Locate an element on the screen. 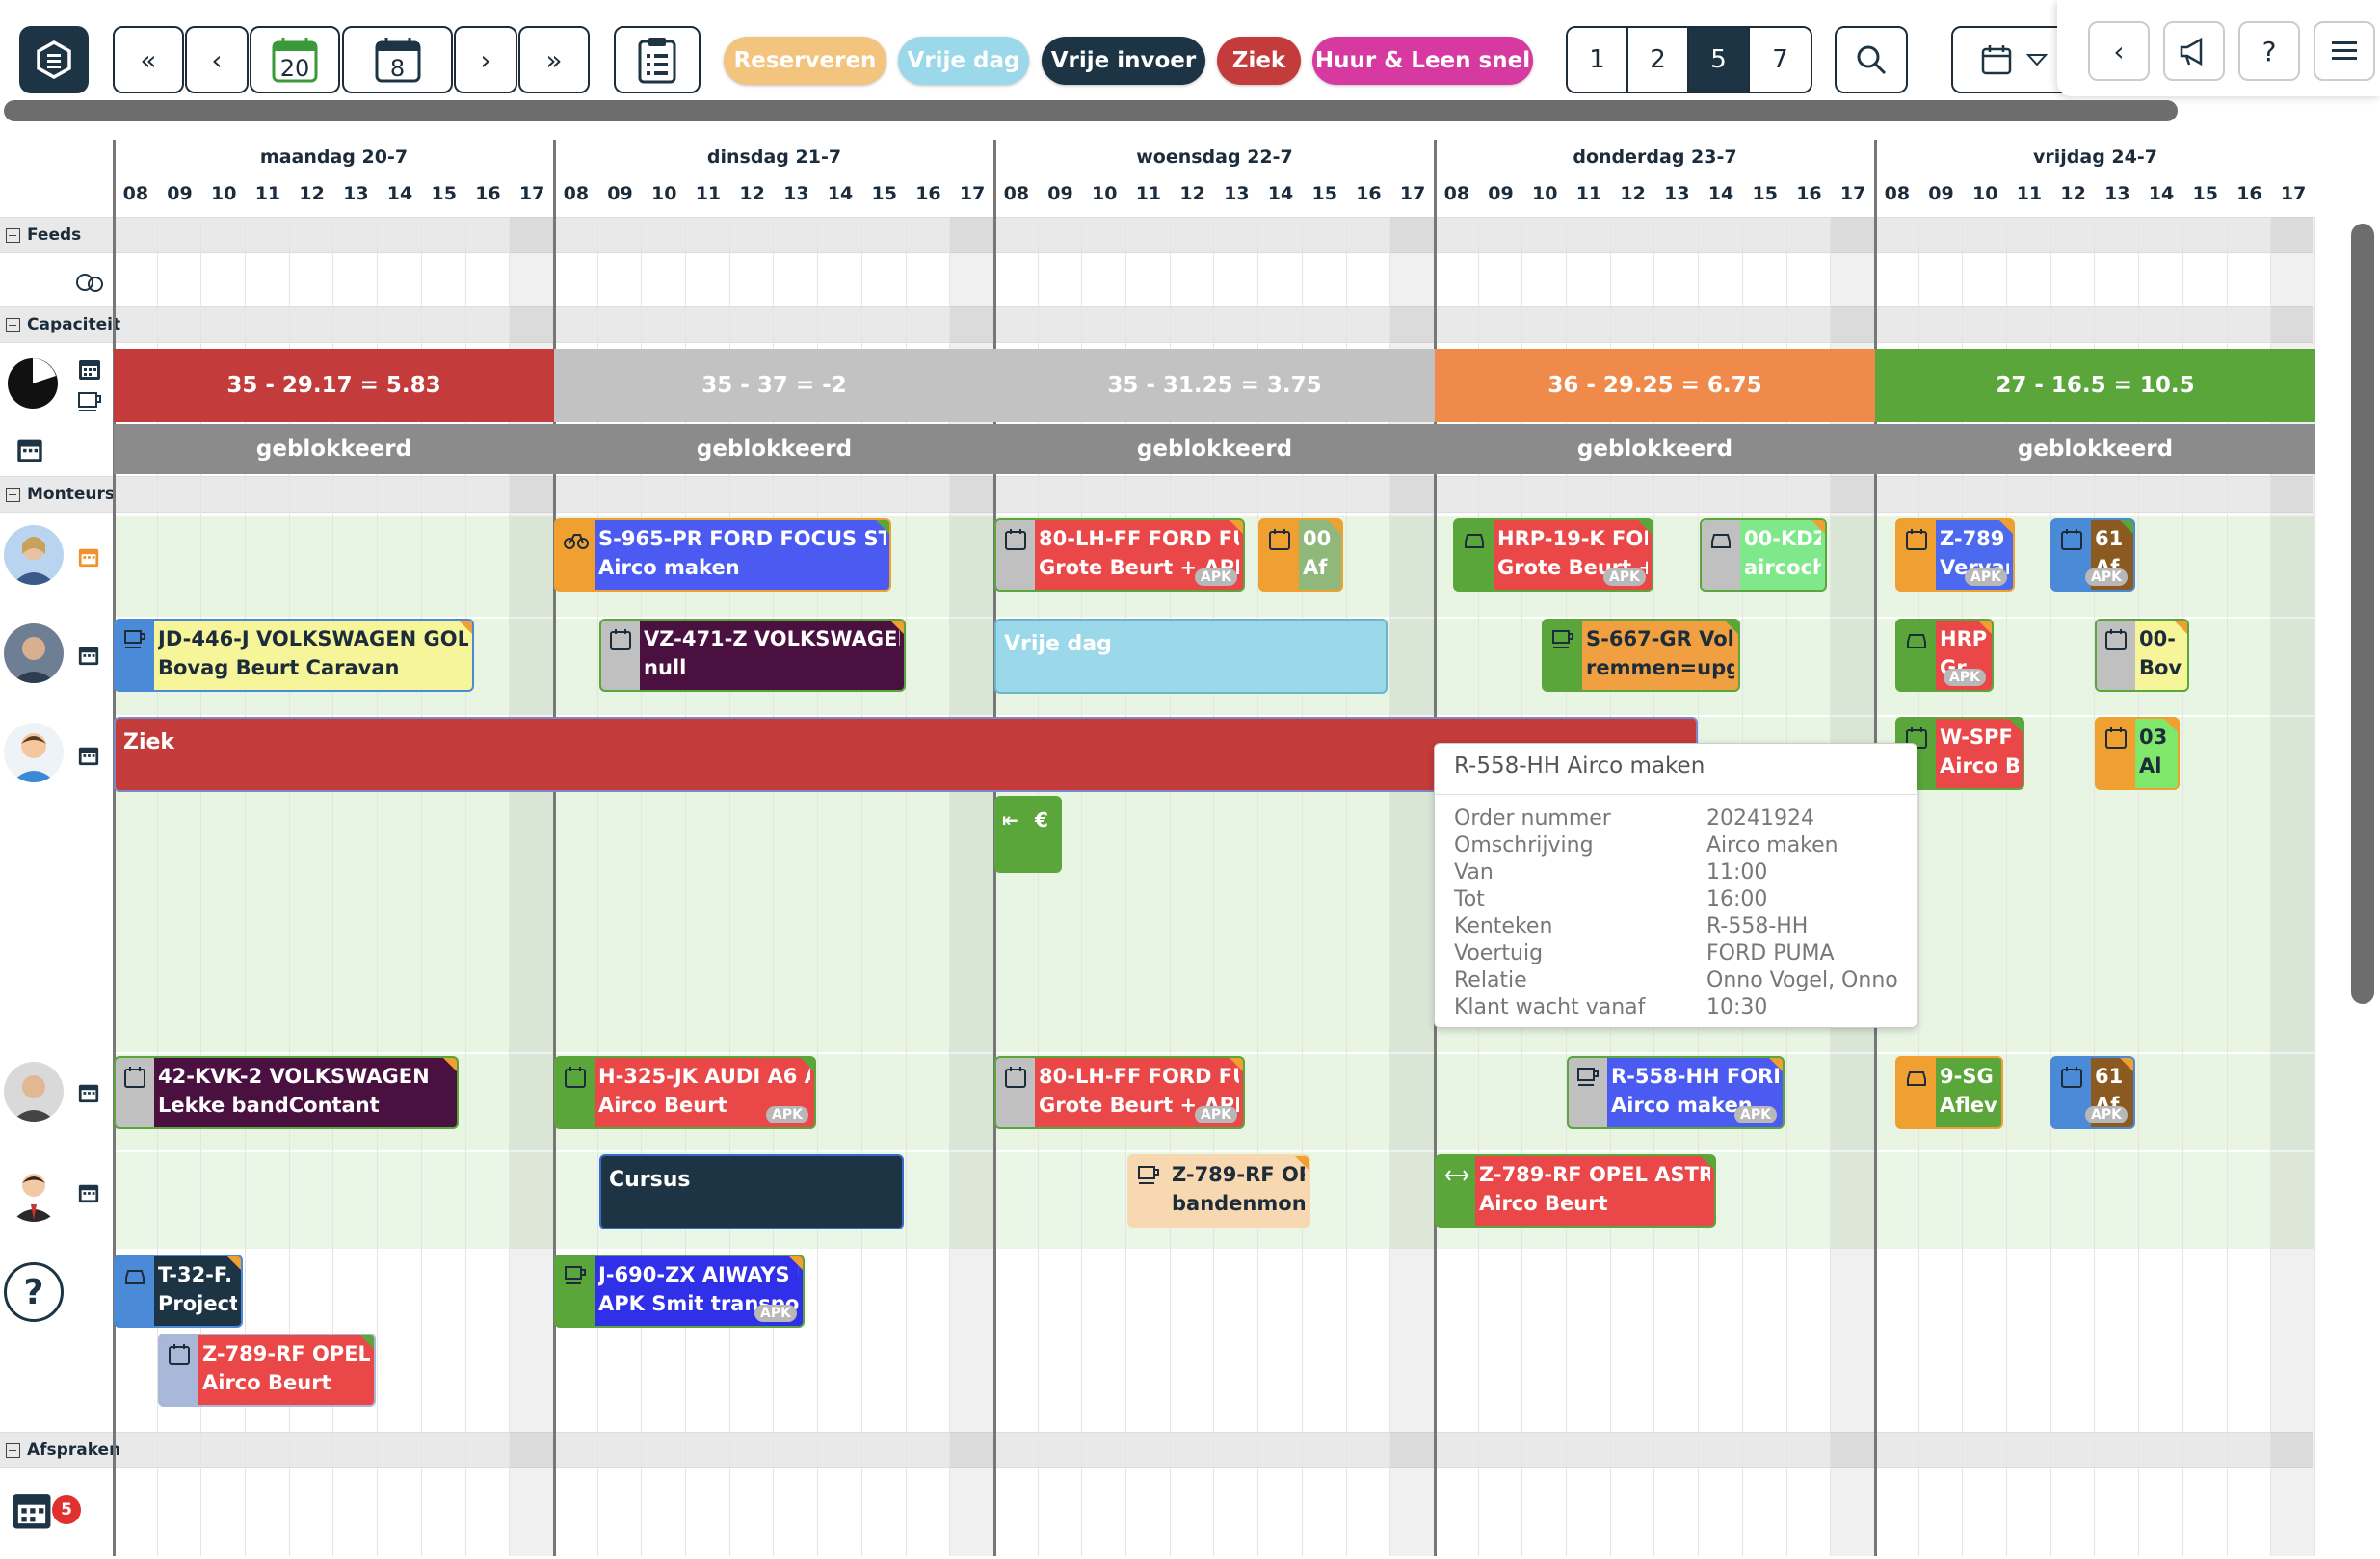 This screenshot has width=2380, height=1559. last-page-button: » is located at coordinates (554, 60).